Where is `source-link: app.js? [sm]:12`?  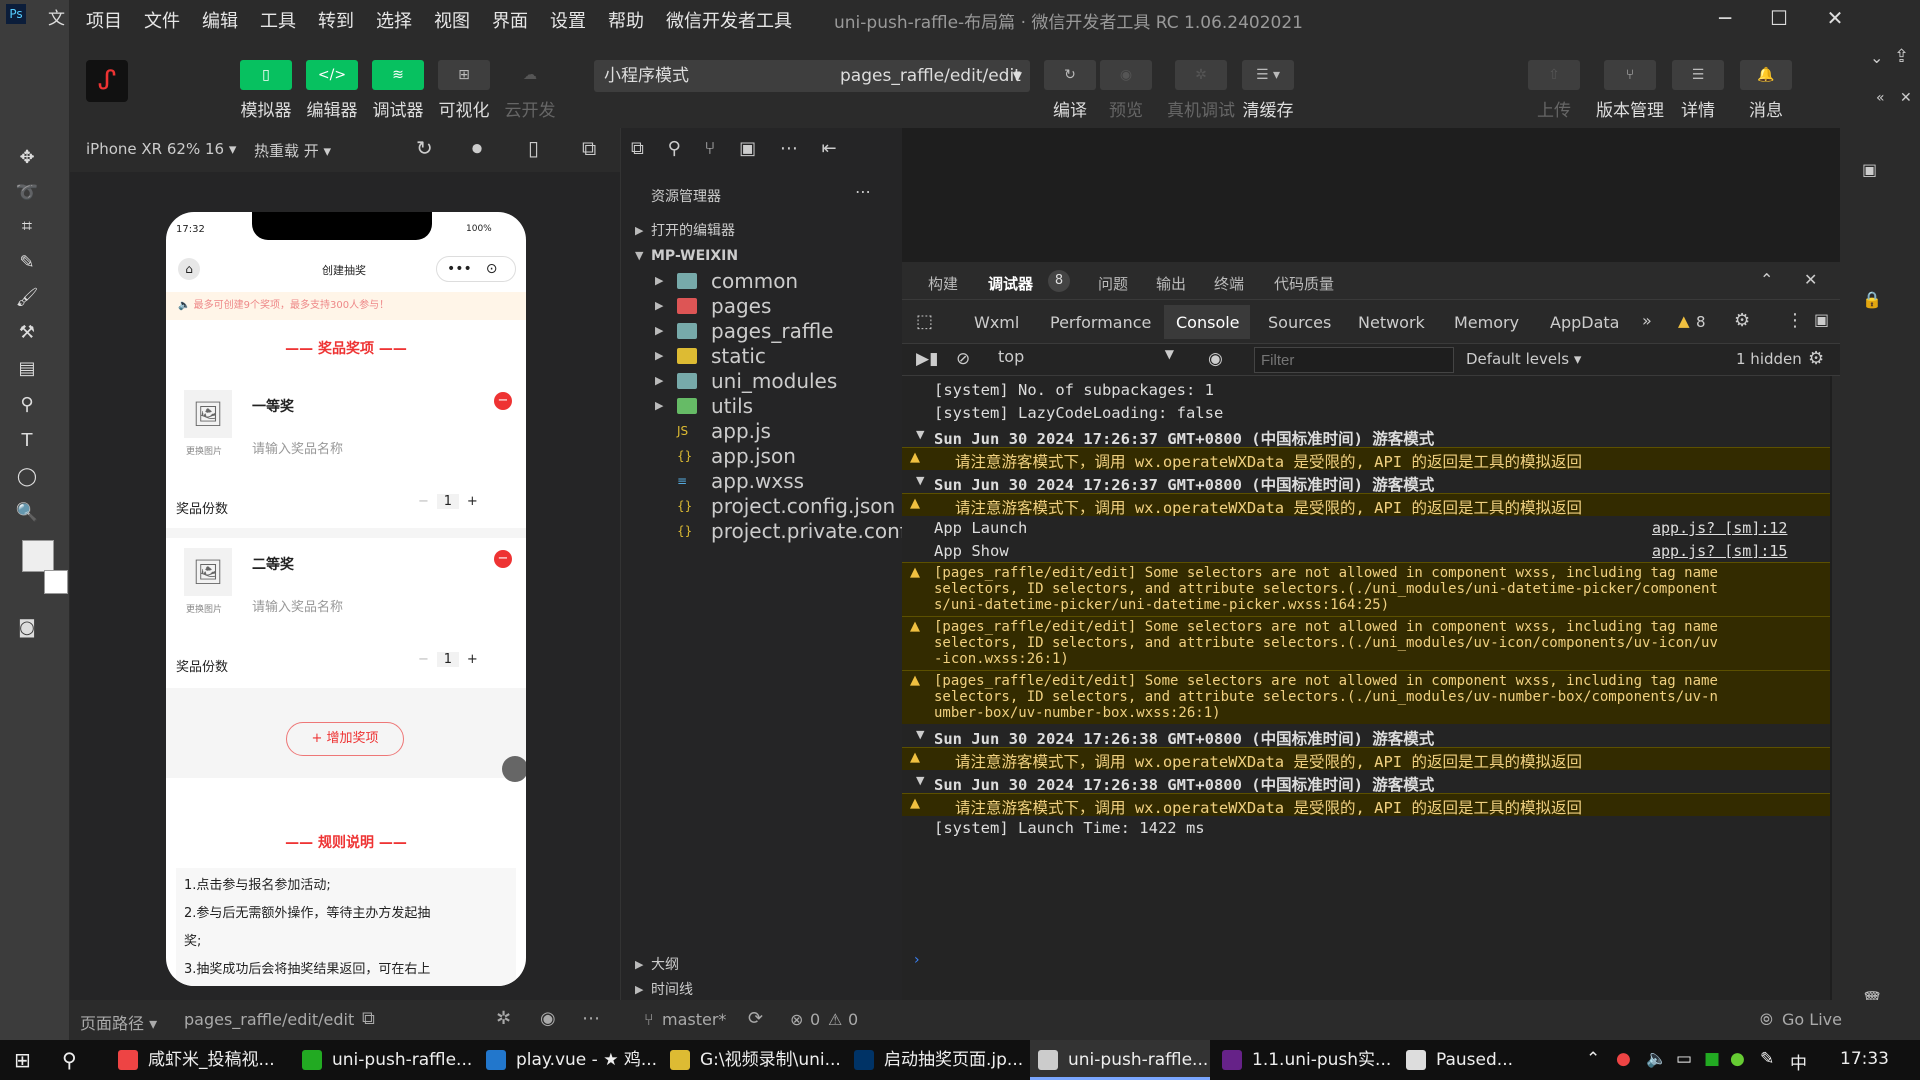 source-link: app.js? [sm]:12 is located at coordinates (1719, 528).